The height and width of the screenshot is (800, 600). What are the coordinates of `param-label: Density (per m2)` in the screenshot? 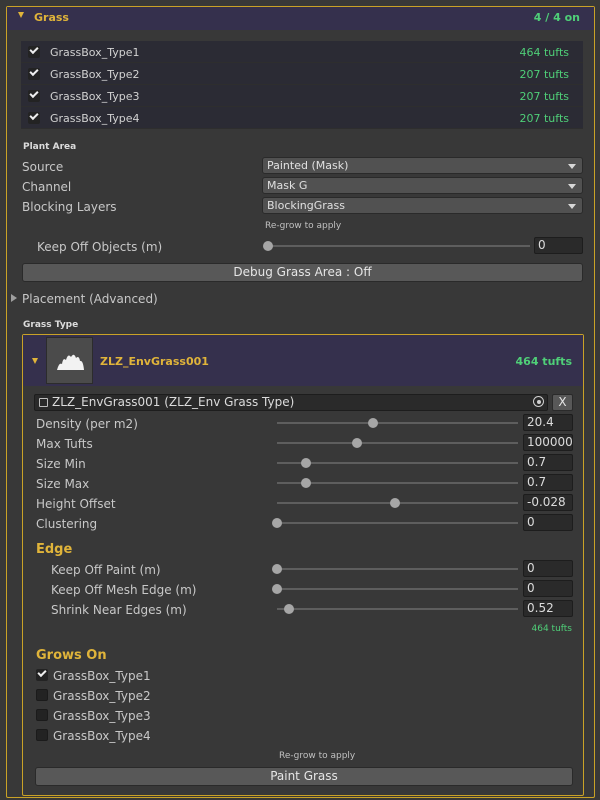 It's located at (87, 424).